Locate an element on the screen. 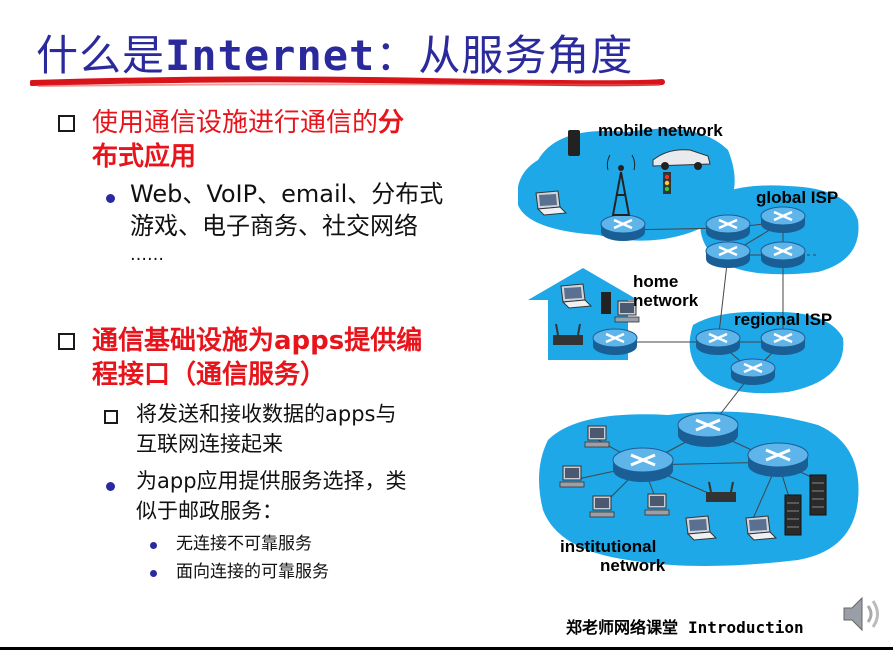 The image size is (893, 655). phone-icon is located at coordinates (574, 143).